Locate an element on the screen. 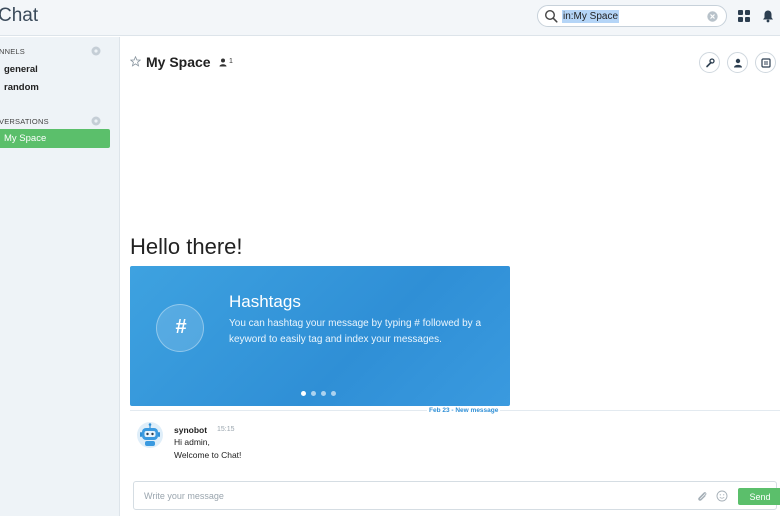 Image resolution: width=780 pixels, height=516 pixels. paperclip-icon is located at coordinates (702, 496).